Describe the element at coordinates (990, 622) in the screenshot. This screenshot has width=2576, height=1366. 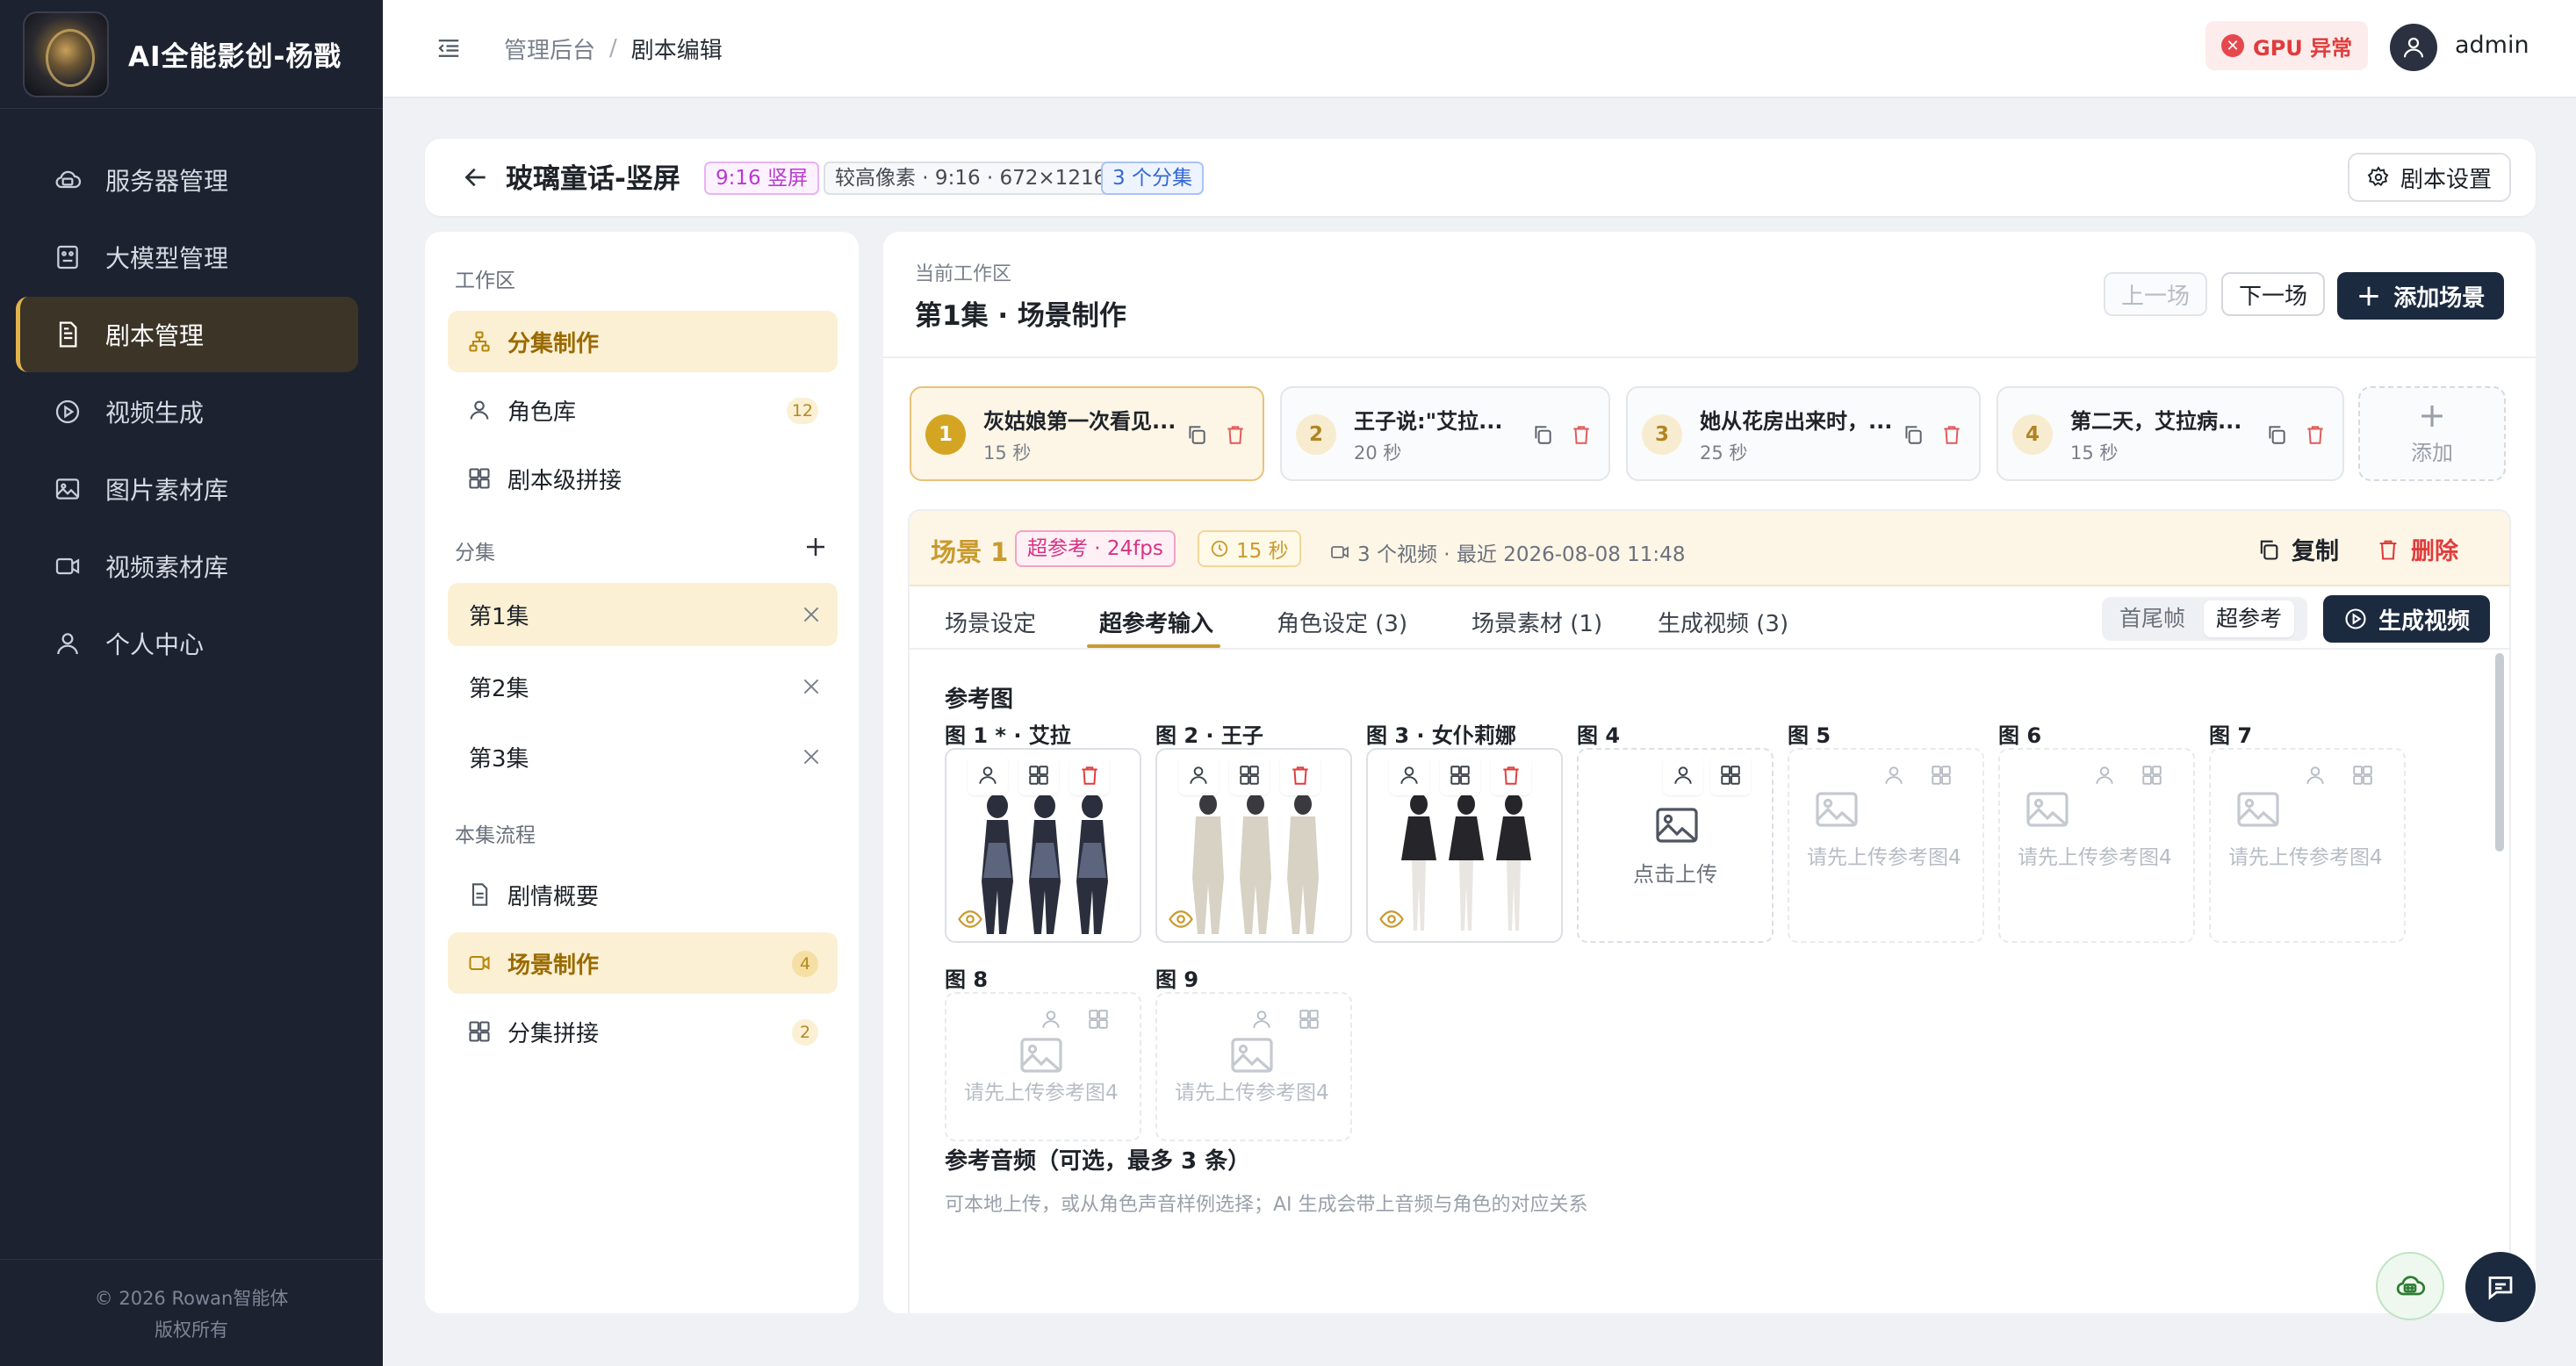
I see `tab-scene-settings: 场景设定` at that location.